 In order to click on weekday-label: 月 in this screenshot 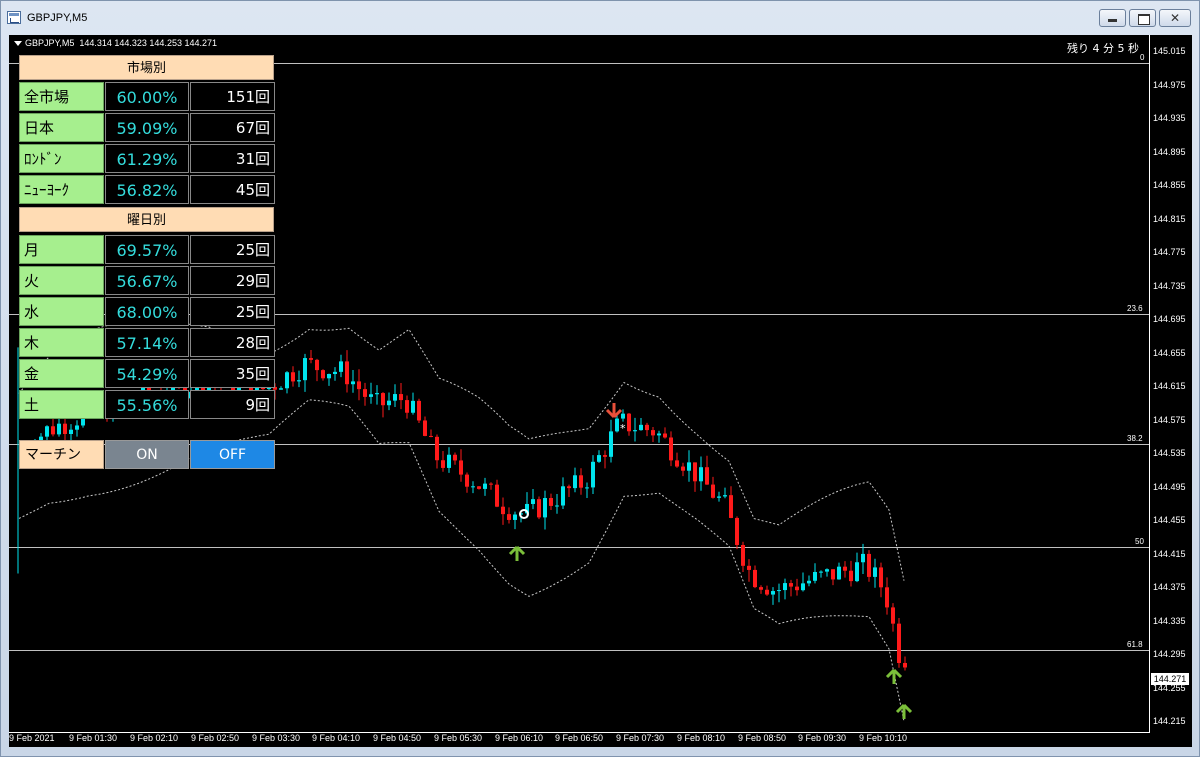, I will do `click(61, 249)`.